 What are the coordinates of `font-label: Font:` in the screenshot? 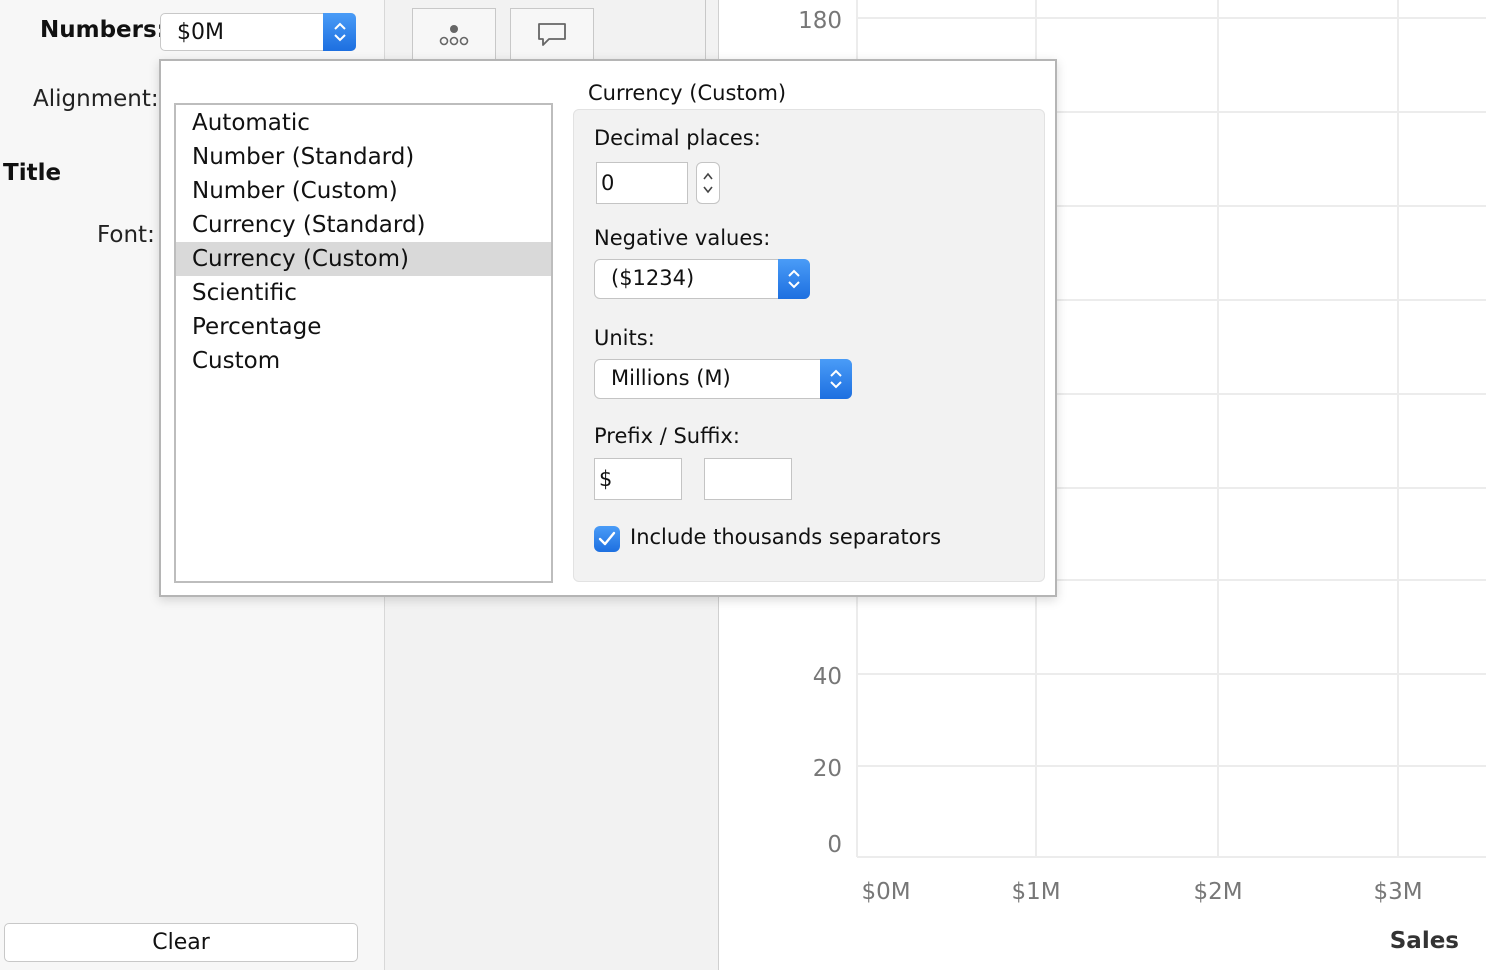 It's located at (126, 235).